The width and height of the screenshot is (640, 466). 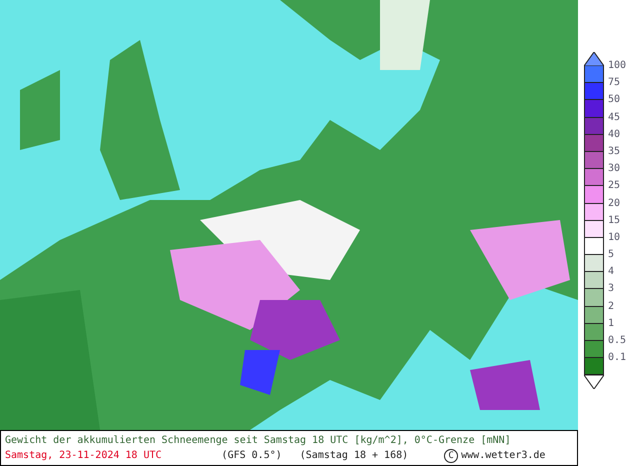 I want to click on date-text: Samstag, 23-11-2024 18 UTC, so click(x=83, y=455).